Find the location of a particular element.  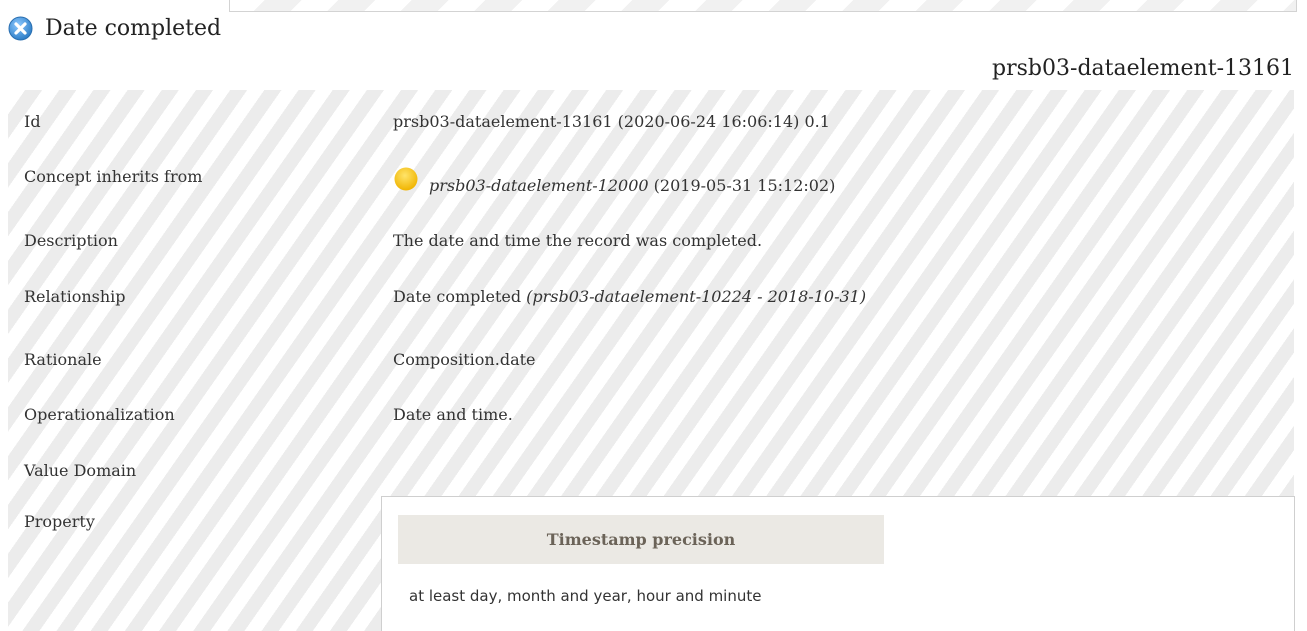

operationalization-value: Date and time. is located at coordinates (453, 414).